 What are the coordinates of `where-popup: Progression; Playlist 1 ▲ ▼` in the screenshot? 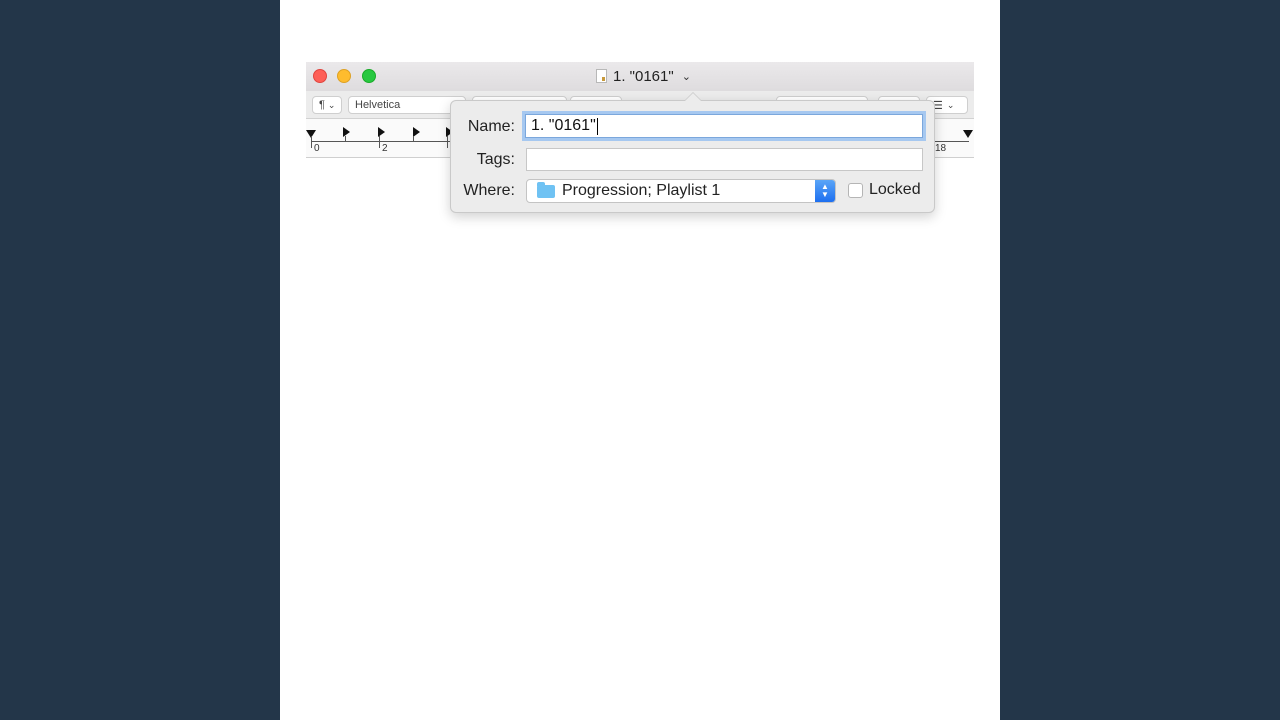 It's located at (681, 191).